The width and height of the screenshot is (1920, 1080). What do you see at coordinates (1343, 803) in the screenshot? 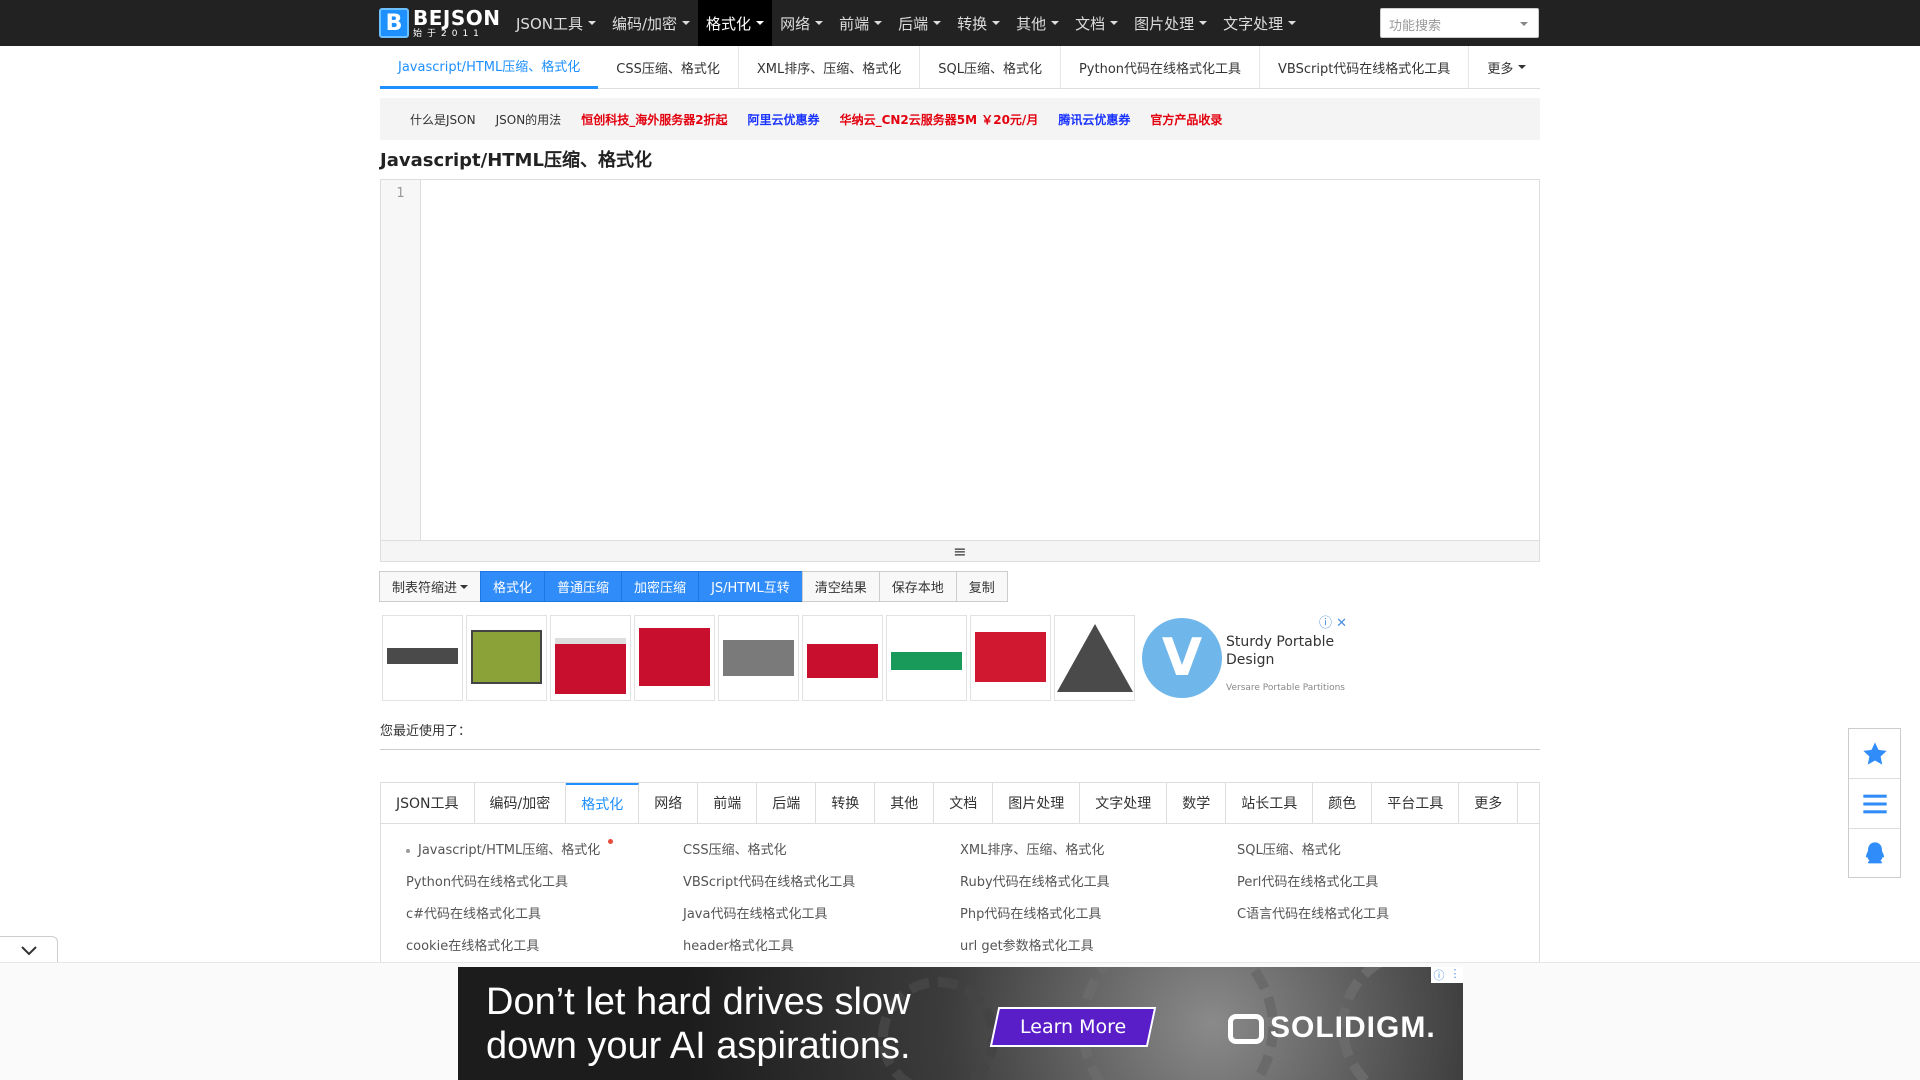
I see `category-tab: 颜色` at bounding box center [1343, 803].